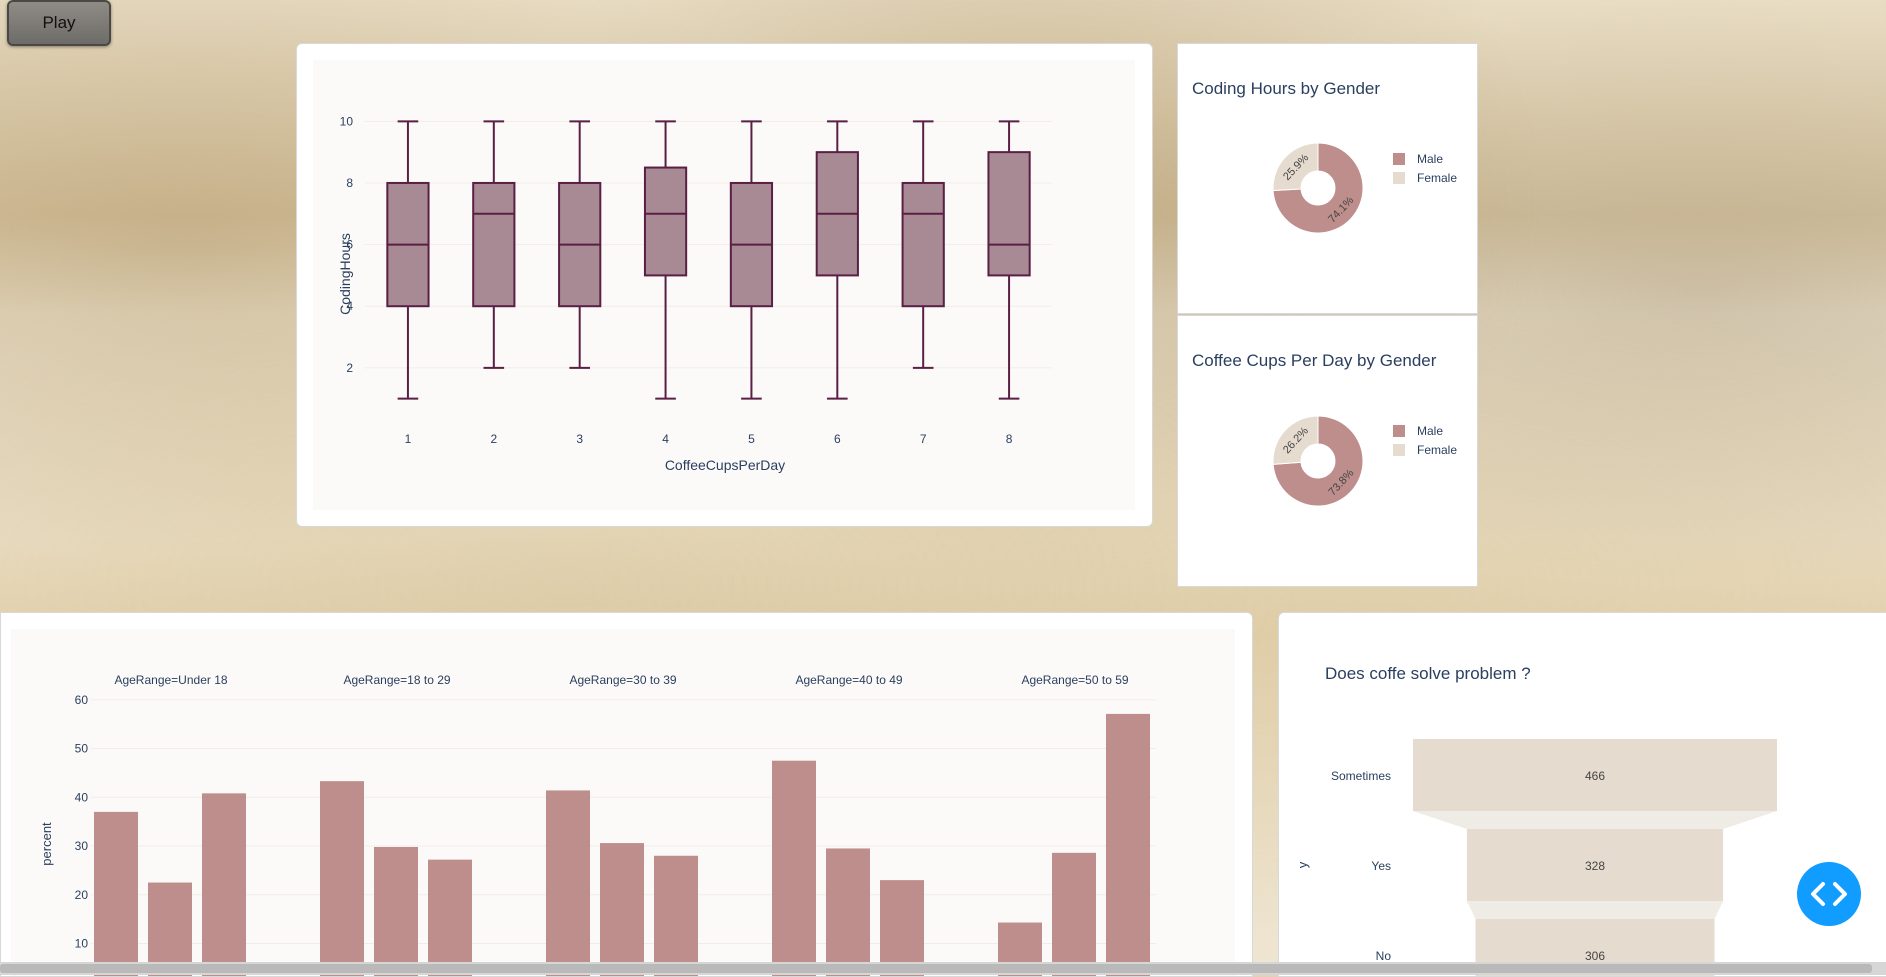 Image resolution: width=1886 pixels, height=977 pixels. I want to click on box-x-axis-title: CoffeeCupsPerDay, so click(725, 465).